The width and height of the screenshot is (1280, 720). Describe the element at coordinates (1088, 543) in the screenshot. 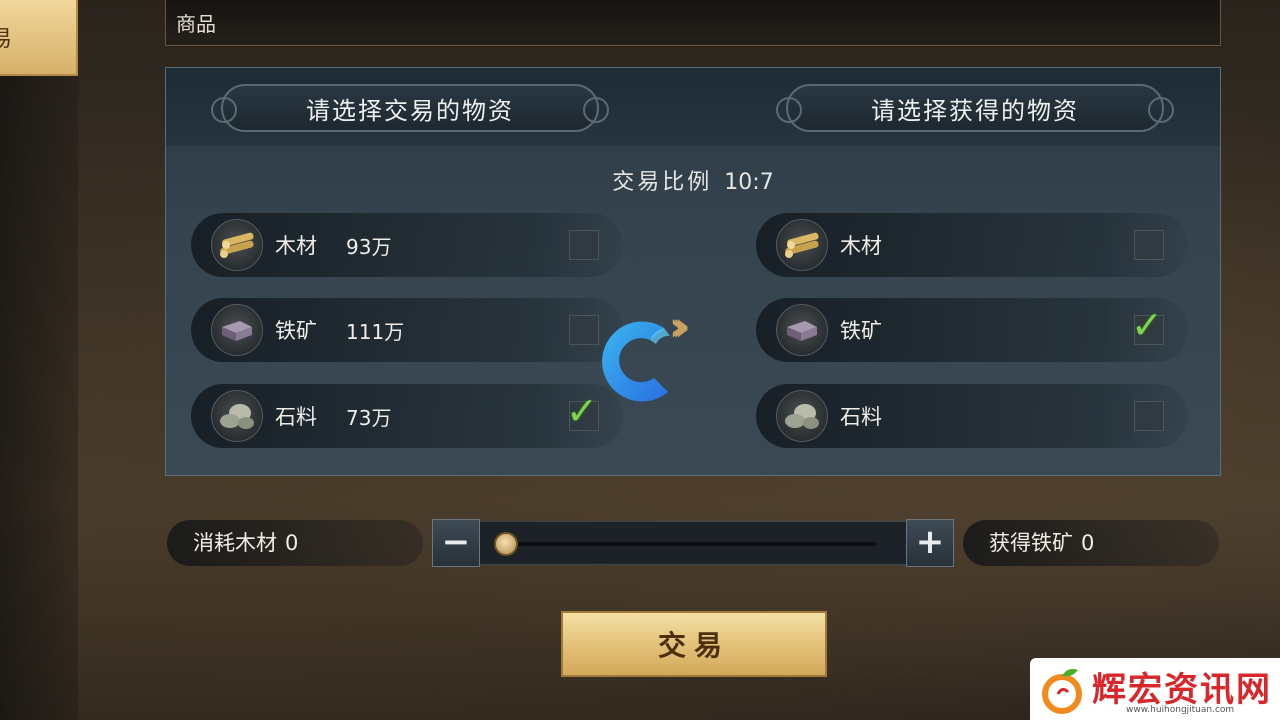

I see `gain-value: 0` at that location.